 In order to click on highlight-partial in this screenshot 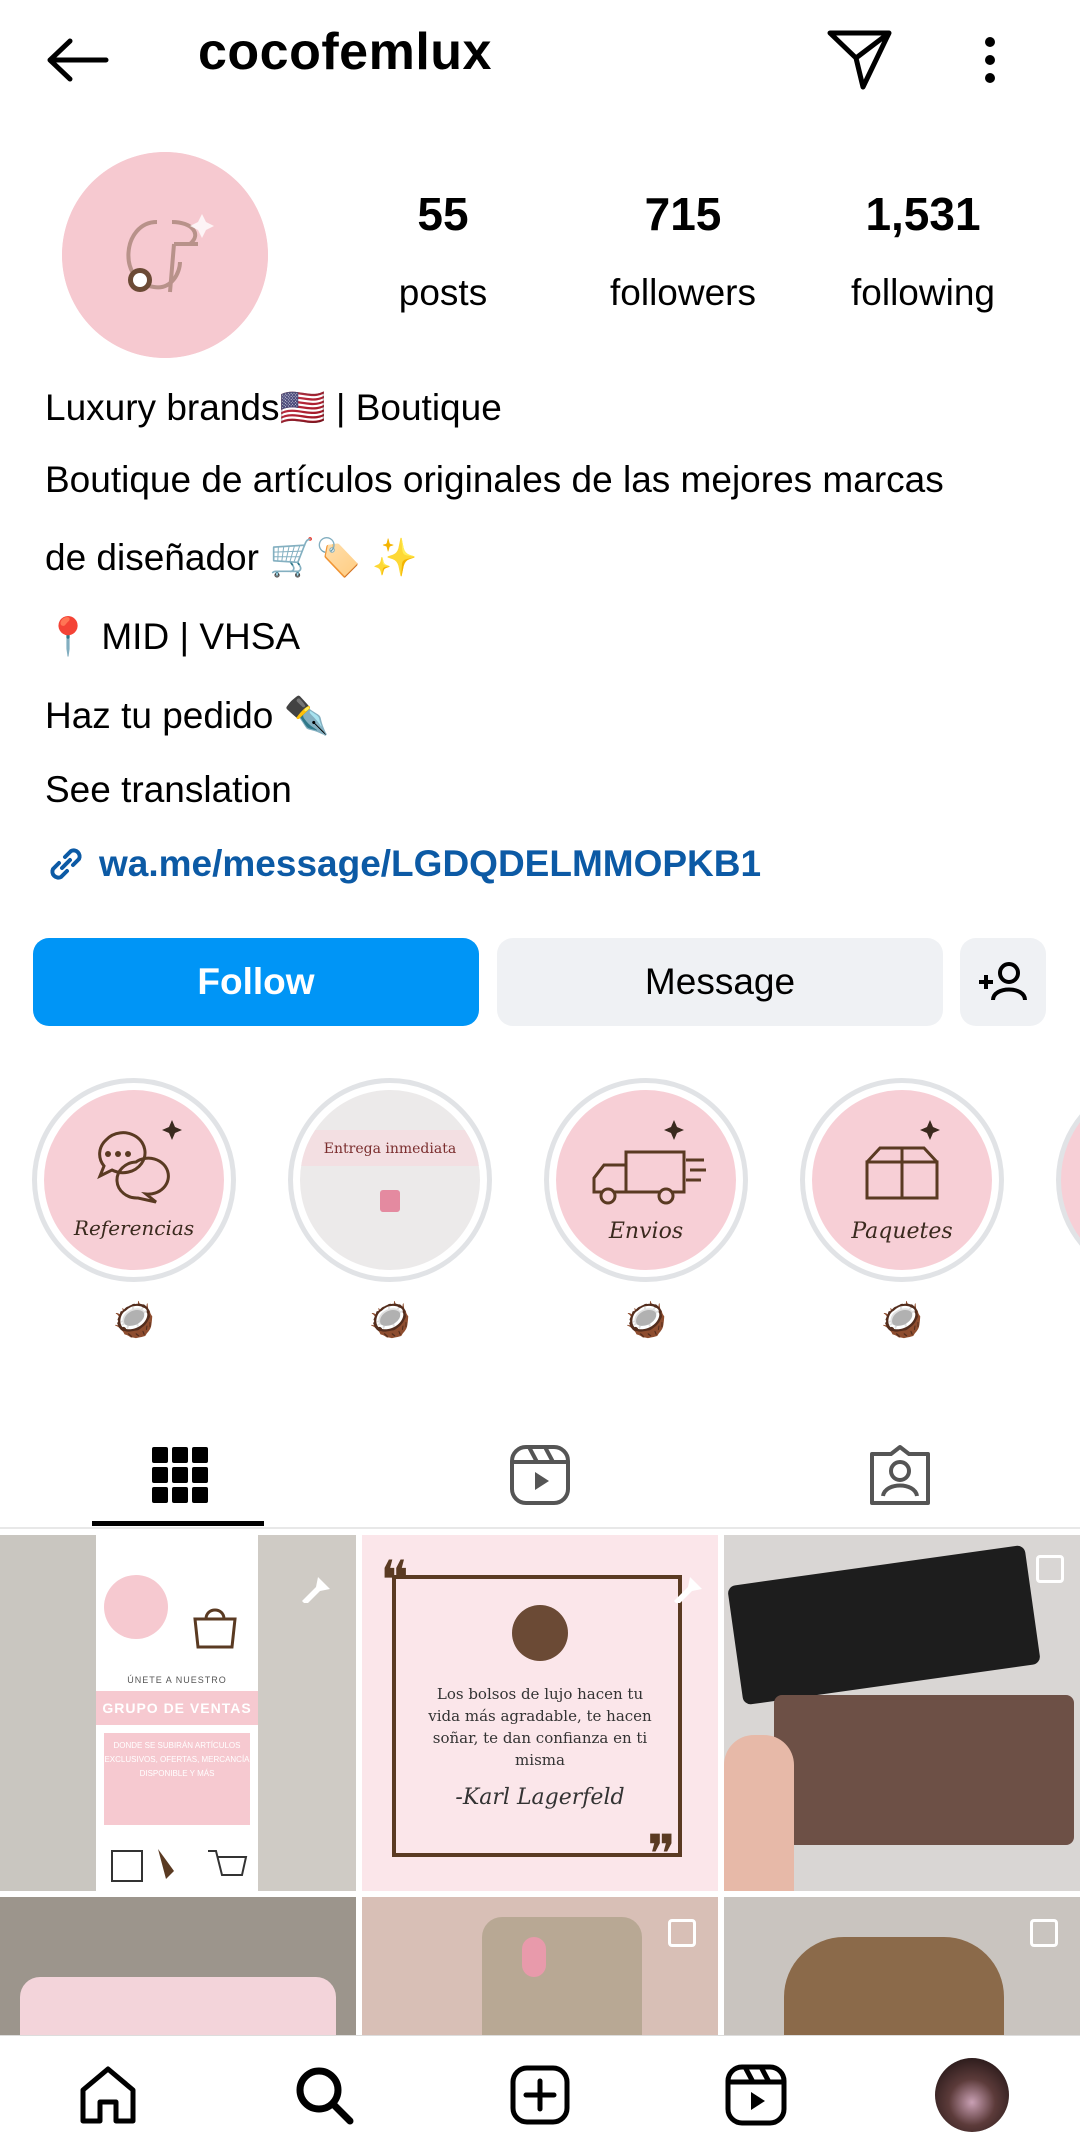, I will do `click(1068, 1180)`.